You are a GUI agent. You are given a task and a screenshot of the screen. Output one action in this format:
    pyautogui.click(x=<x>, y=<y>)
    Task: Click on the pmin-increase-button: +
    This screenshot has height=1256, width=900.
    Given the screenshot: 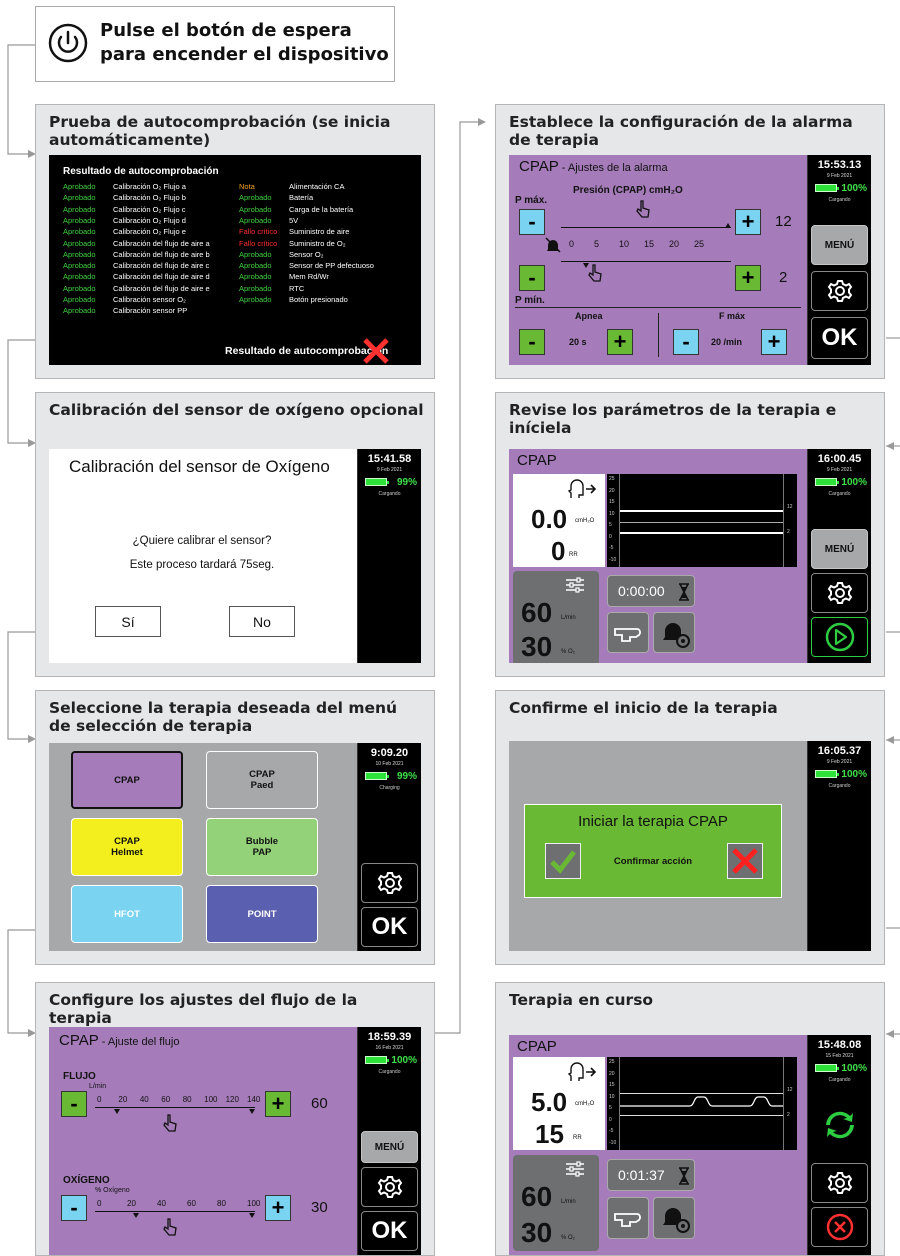 What is the action you would take?
    pyautogui.click(x=748, y=278)
    